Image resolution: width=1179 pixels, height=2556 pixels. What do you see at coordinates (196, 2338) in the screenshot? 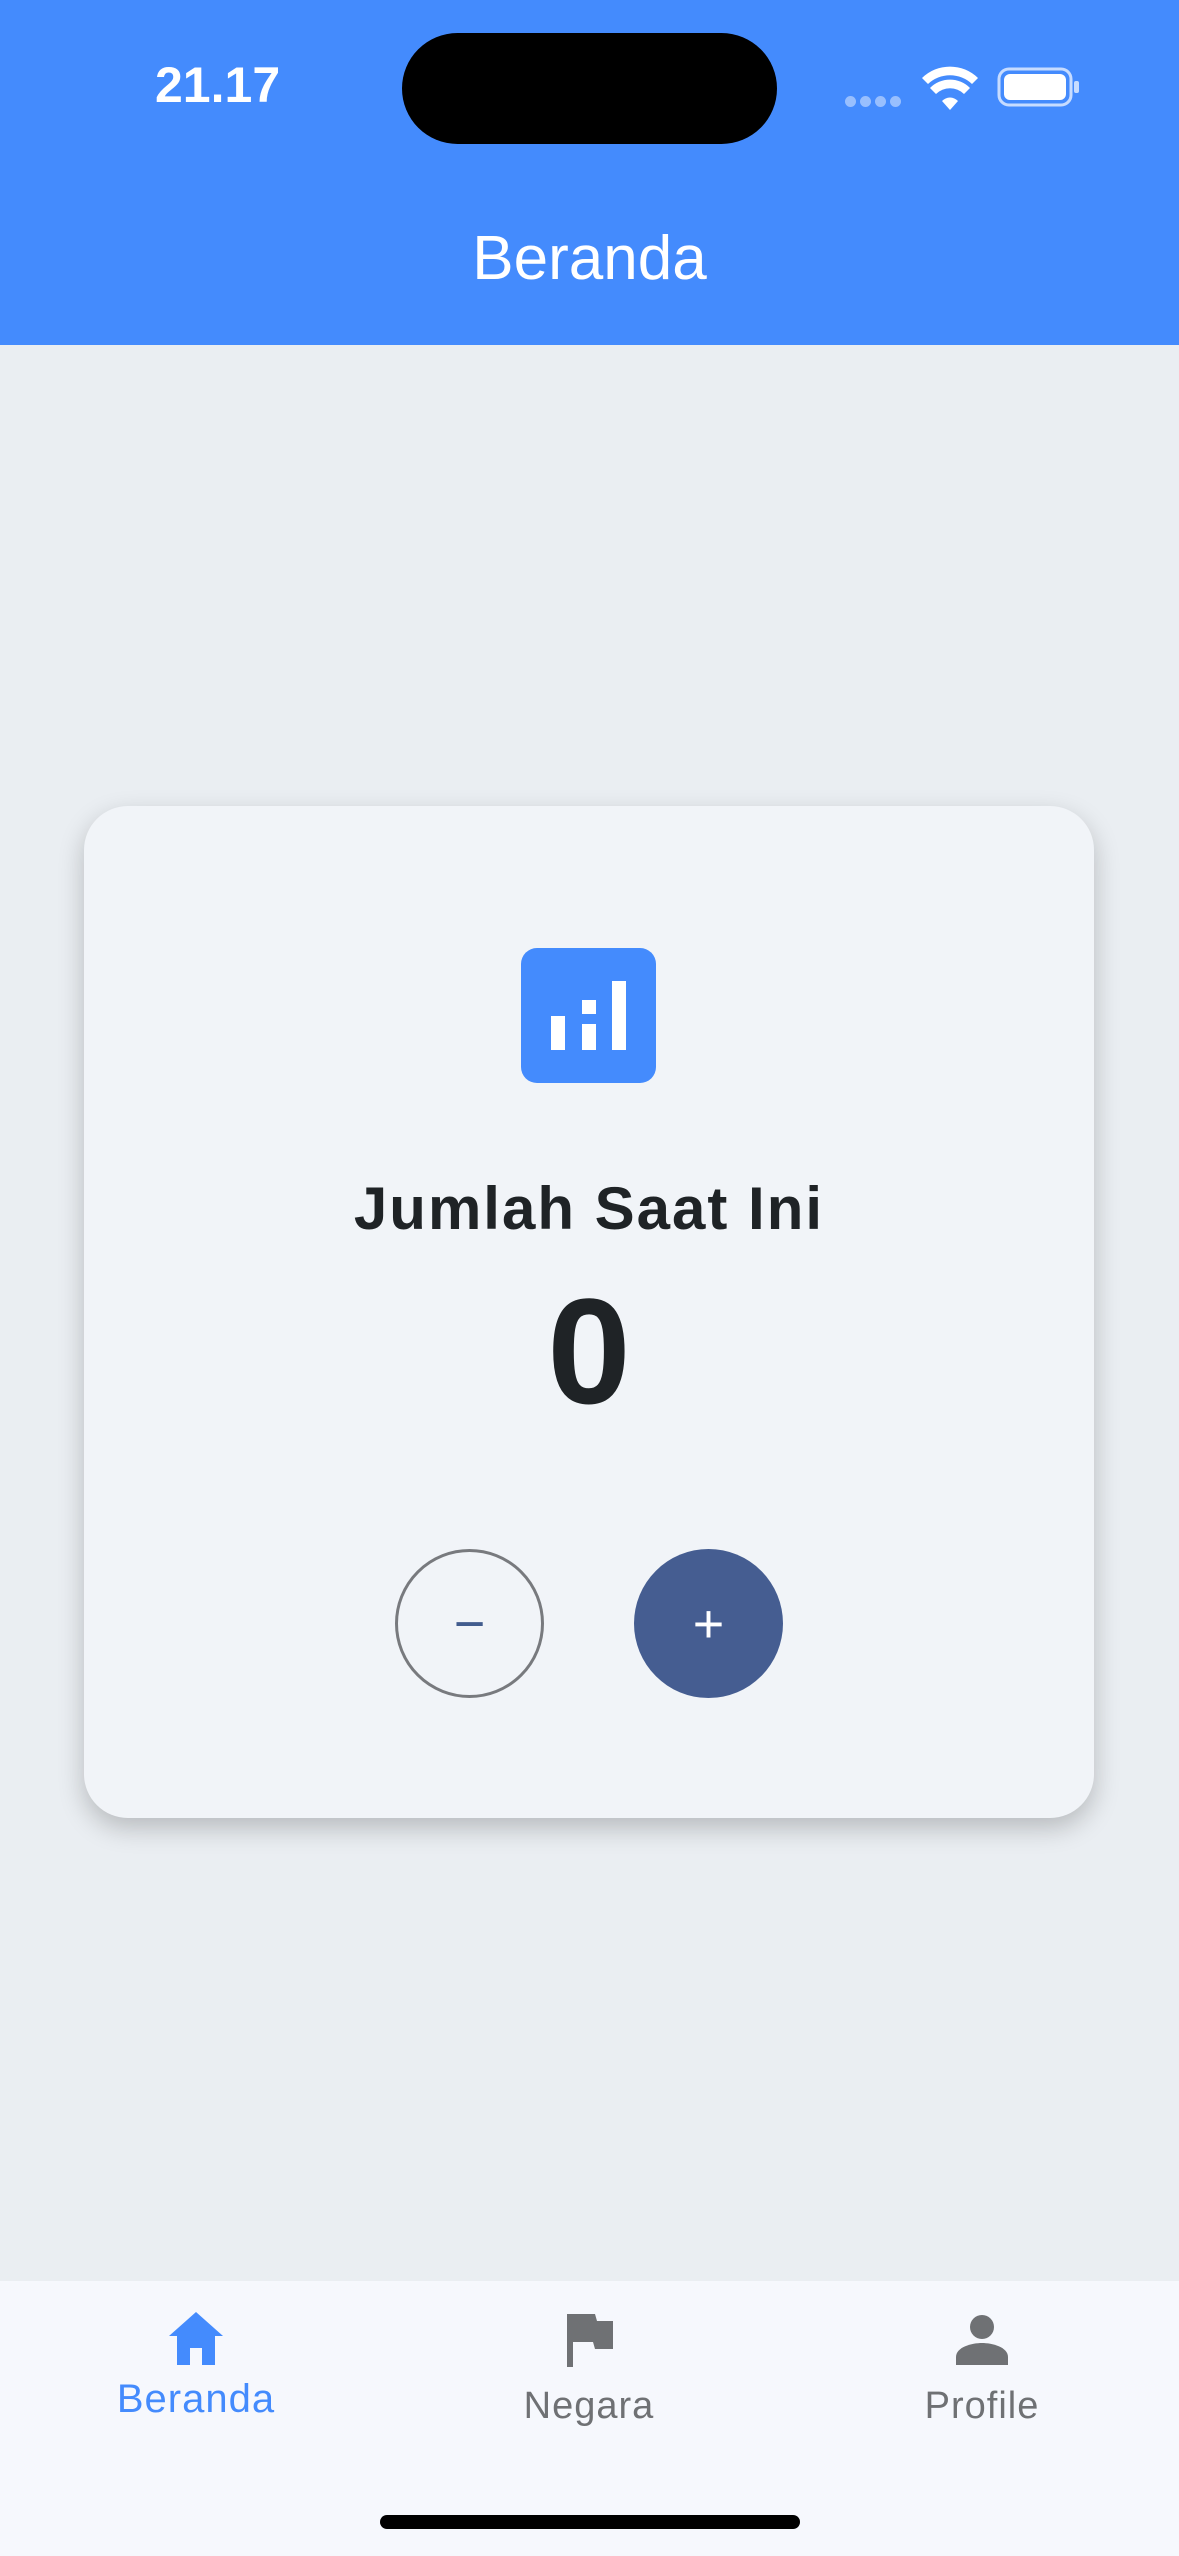
I see `home-icon` at bounding box center [196, 2338].